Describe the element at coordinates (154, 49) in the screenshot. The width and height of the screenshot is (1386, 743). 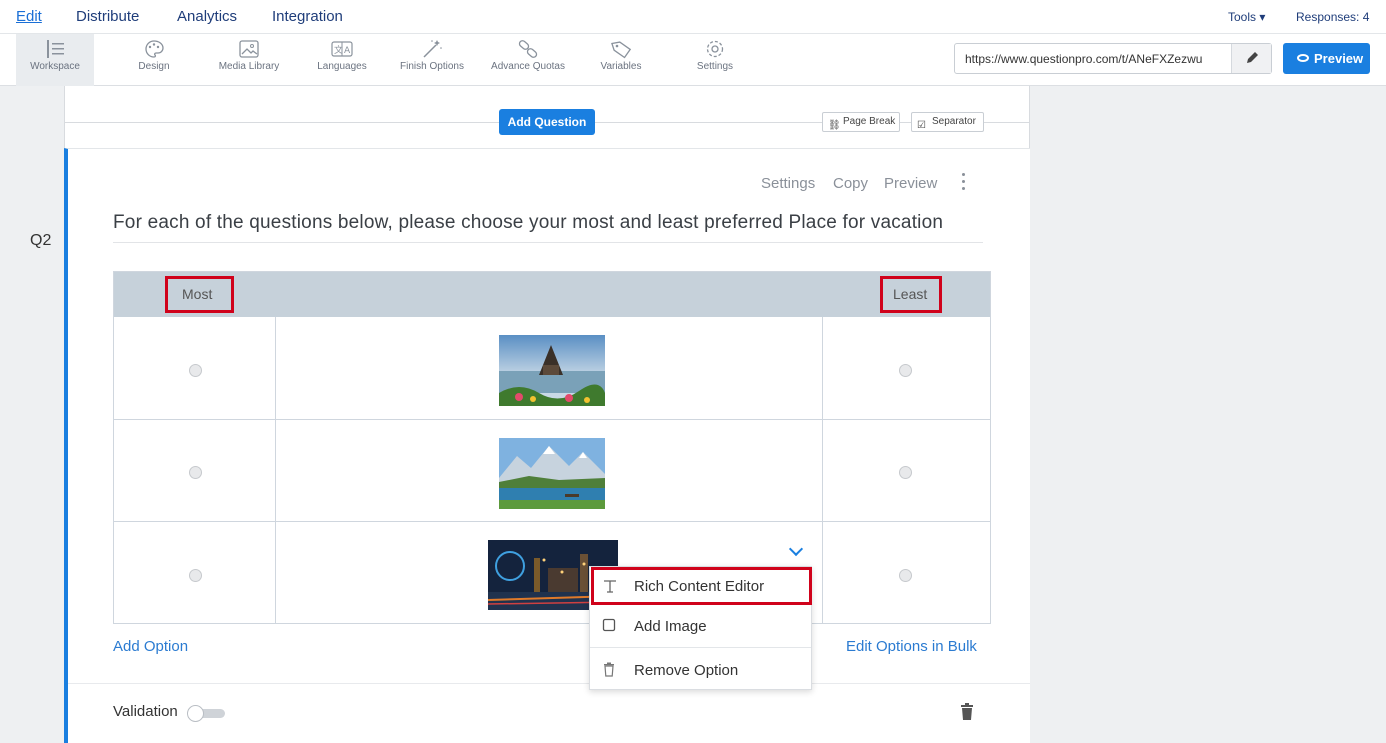
I see `palette-icon` at that location.